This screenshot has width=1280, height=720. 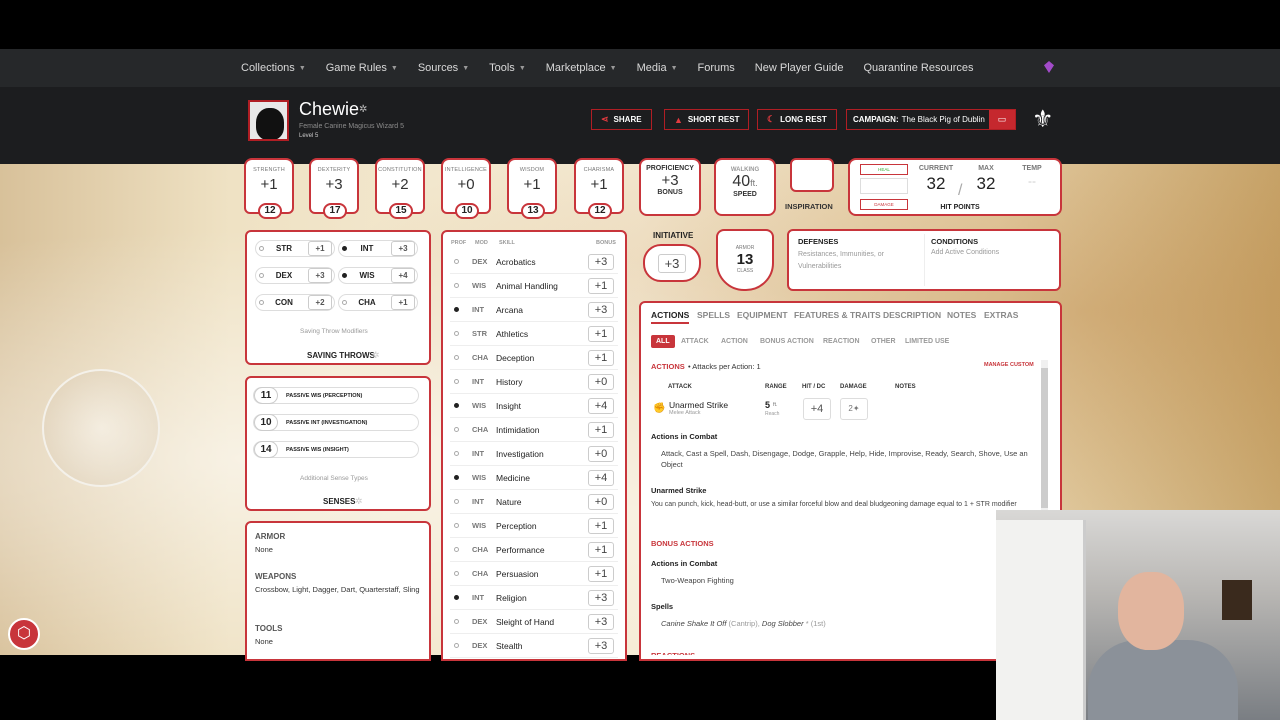 I want to click on nav-item-marketplace: Marketplace ▼, so click(x=581, y=68).